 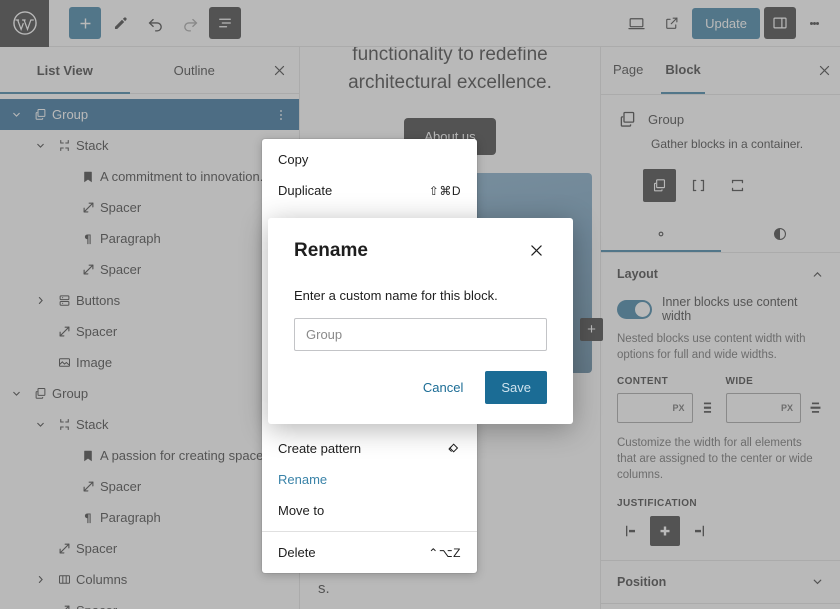 I want to click on list-view-close-icon, so click(x=279, y=70).